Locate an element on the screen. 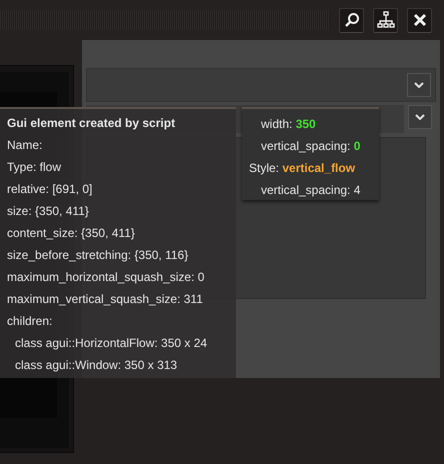 This screenshot has height=464, width=444. child-text: class agui::HorizontalFlow: 350 x 24 is located at coordinates (111, 343).